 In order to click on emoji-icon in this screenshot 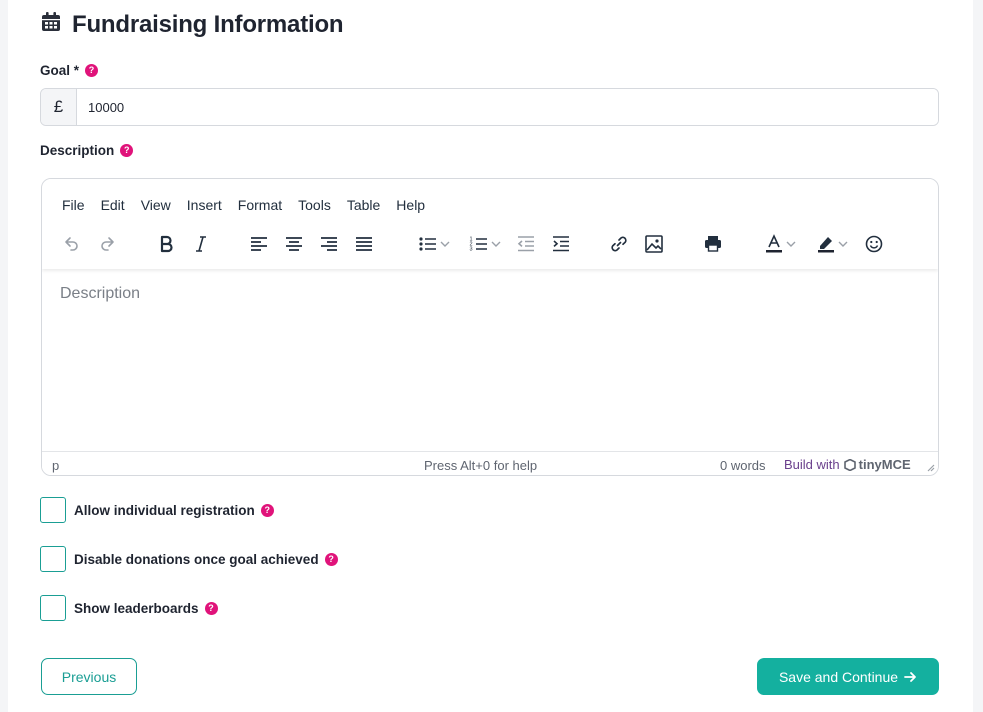, I will do `click(874, 244)`.